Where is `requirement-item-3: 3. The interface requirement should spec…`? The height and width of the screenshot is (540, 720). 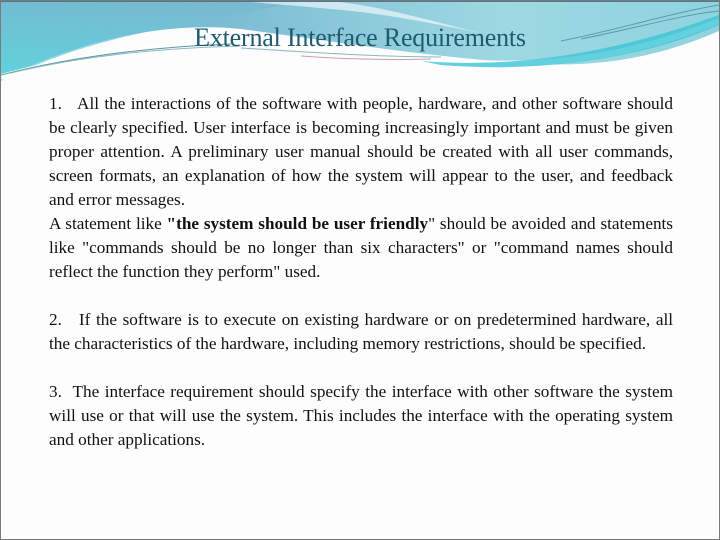
requirement-item-3: 3. The interface requirement should spec… is located at coordinates (361, 416).